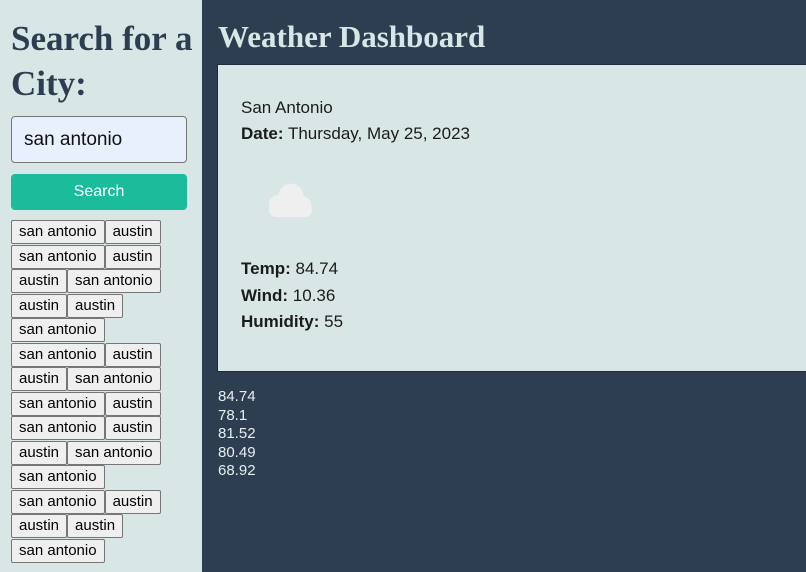 The height and width of the screenshot is (572, 806). Describe the element at coordinates (265, 295) in the screenshot. I see `wind-label: Wind:` at that location.